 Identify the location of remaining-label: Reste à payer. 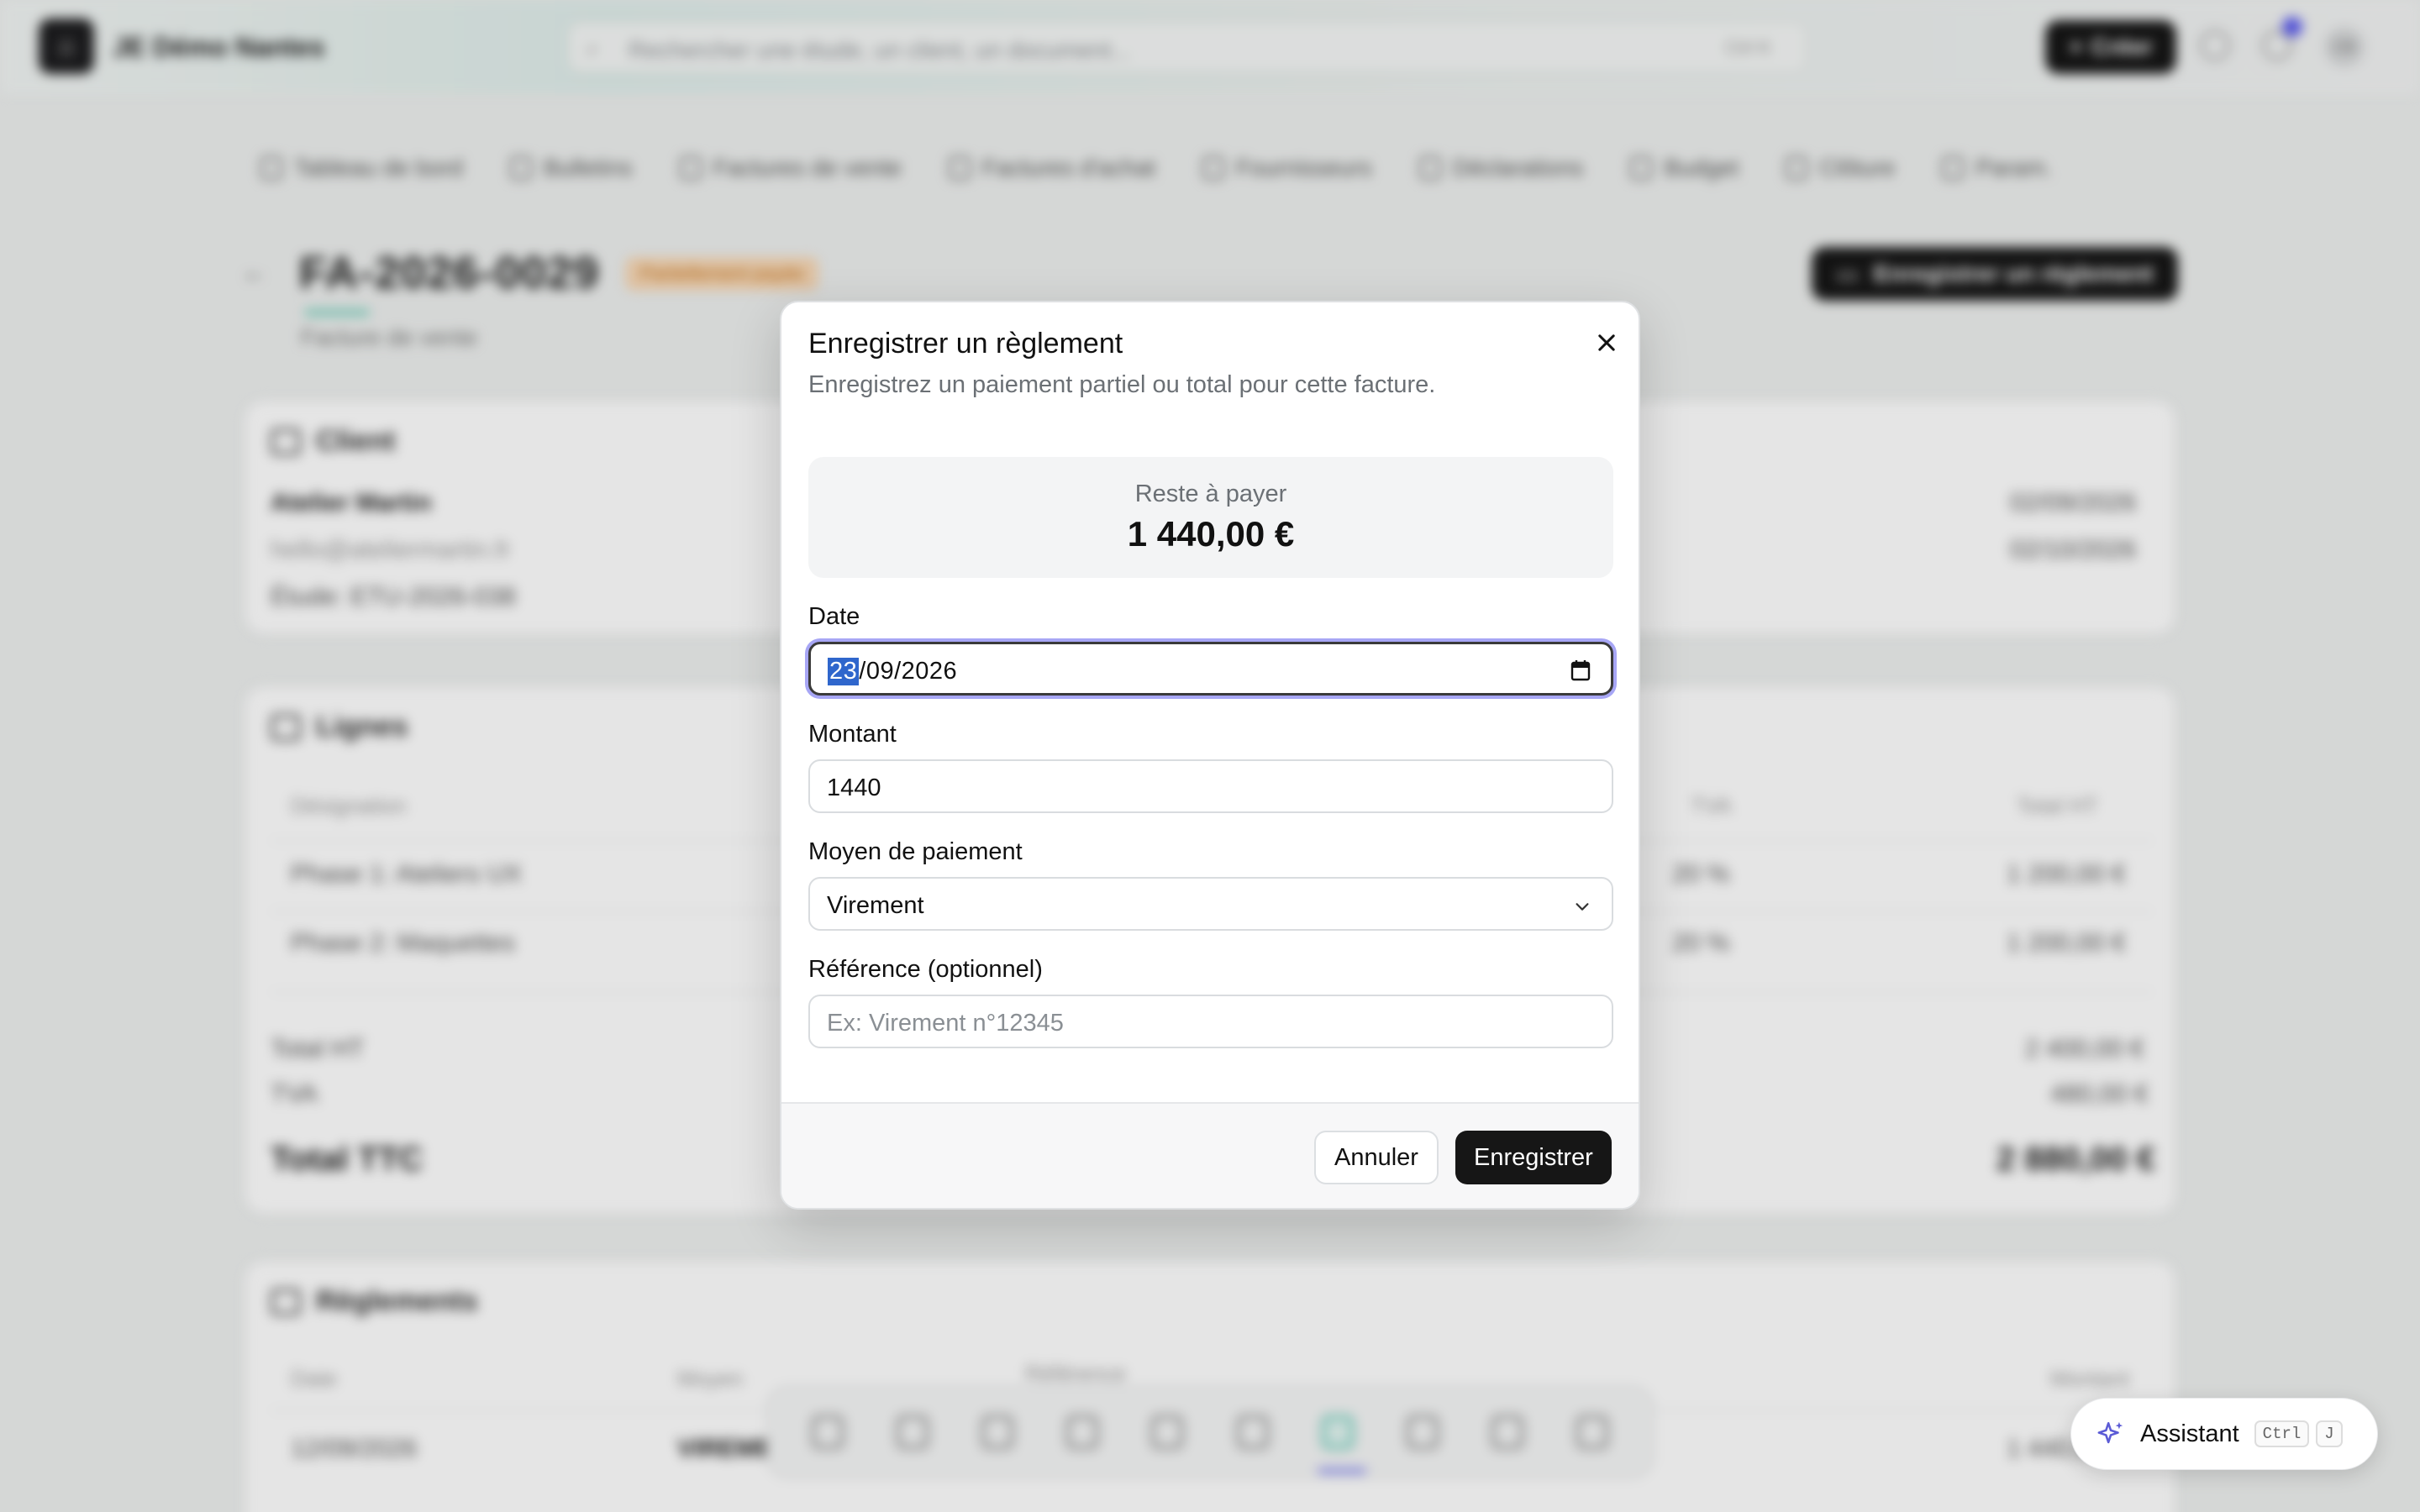
(1210, 493).